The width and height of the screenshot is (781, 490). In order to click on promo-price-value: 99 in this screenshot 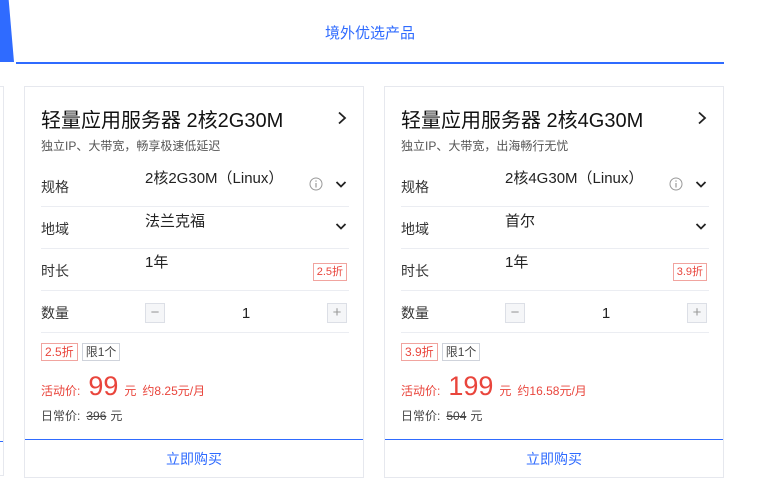, I will do `click(103, 386)`.